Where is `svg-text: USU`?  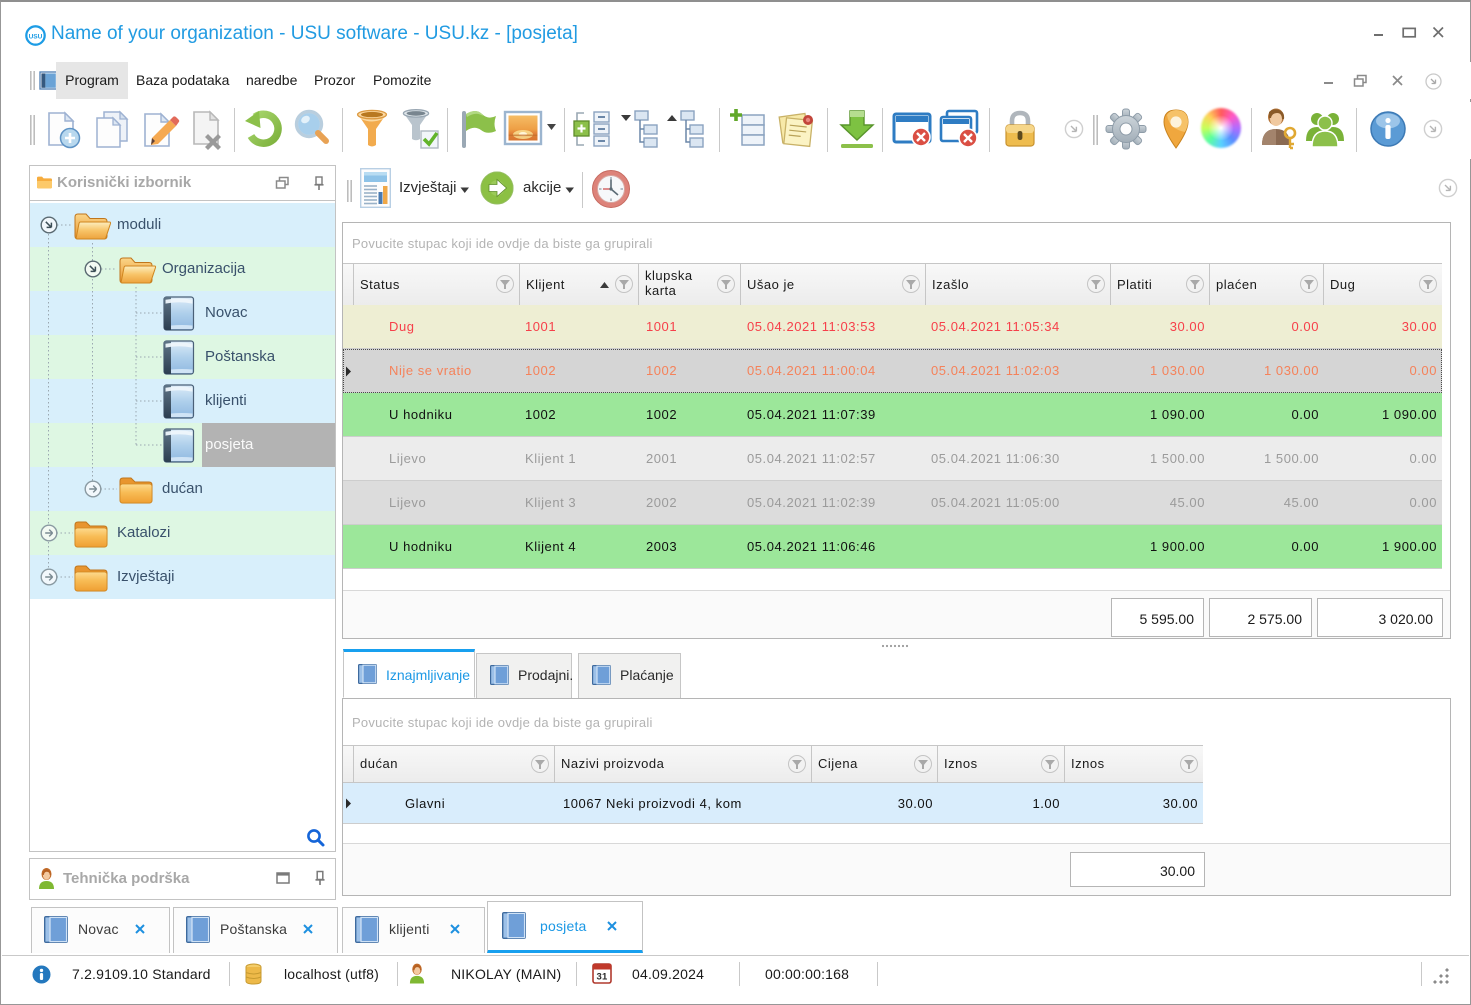 svg-text: USU is located at coordinates (36, 37).